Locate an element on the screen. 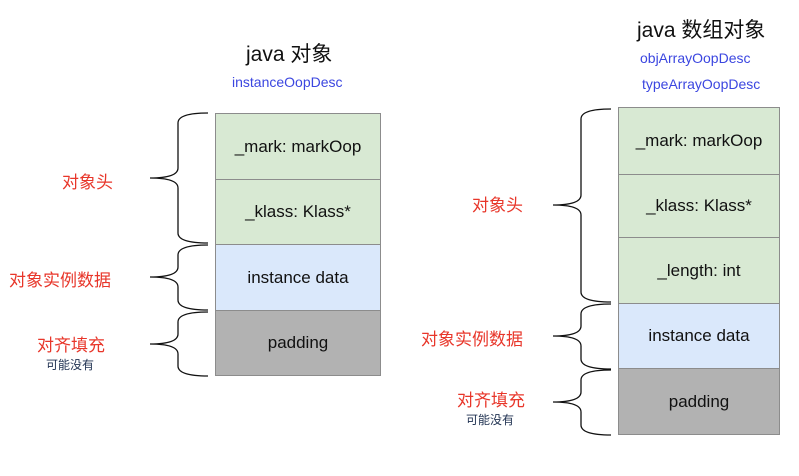 The height and width of the screenshot is (476, 799). left-padding-brace is located at coordinates (179, 344).